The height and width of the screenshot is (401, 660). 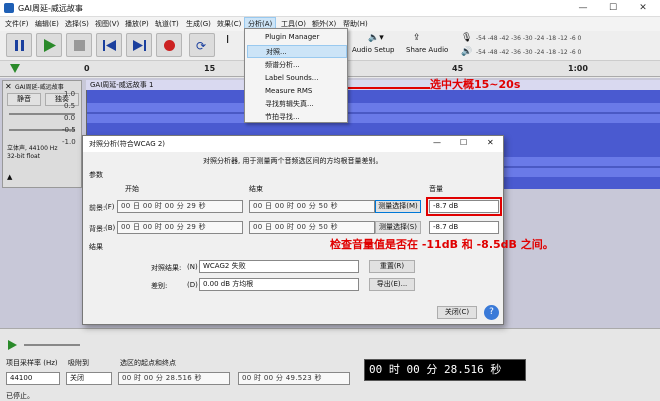 I want to click on ruler-tick: 1:00, so click(x=578, y=68).